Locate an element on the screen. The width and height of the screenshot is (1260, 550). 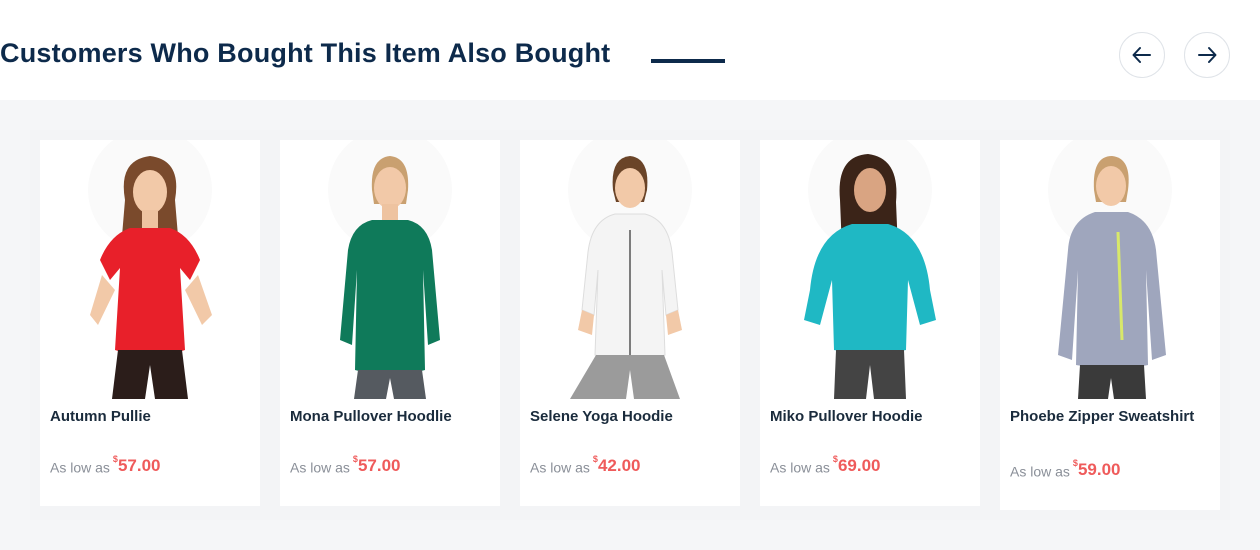
product-price: As low as$69.00 is located at coordinates (825, 465).